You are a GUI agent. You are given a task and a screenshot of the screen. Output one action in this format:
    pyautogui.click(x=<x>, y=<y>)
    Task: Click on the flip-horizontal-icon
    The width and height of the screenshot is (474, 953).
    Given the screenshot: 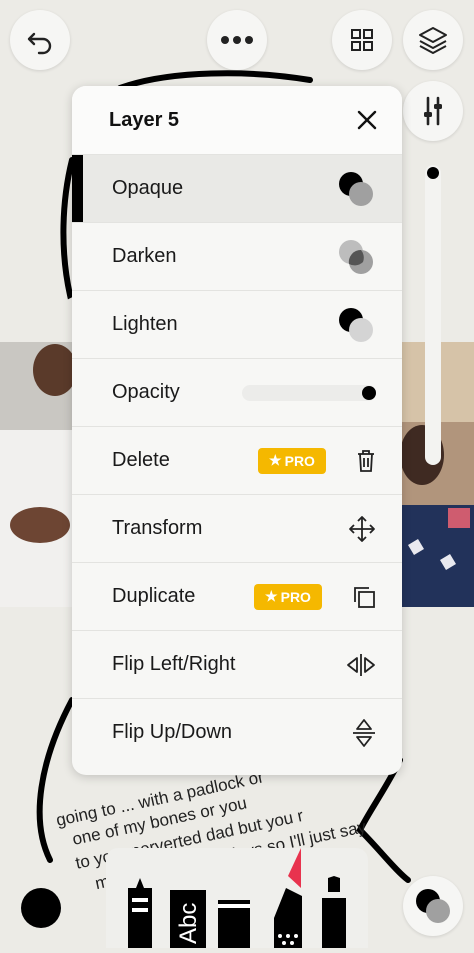 What is the action you would take?
    pyautogui.click(x=361, y=664)
    